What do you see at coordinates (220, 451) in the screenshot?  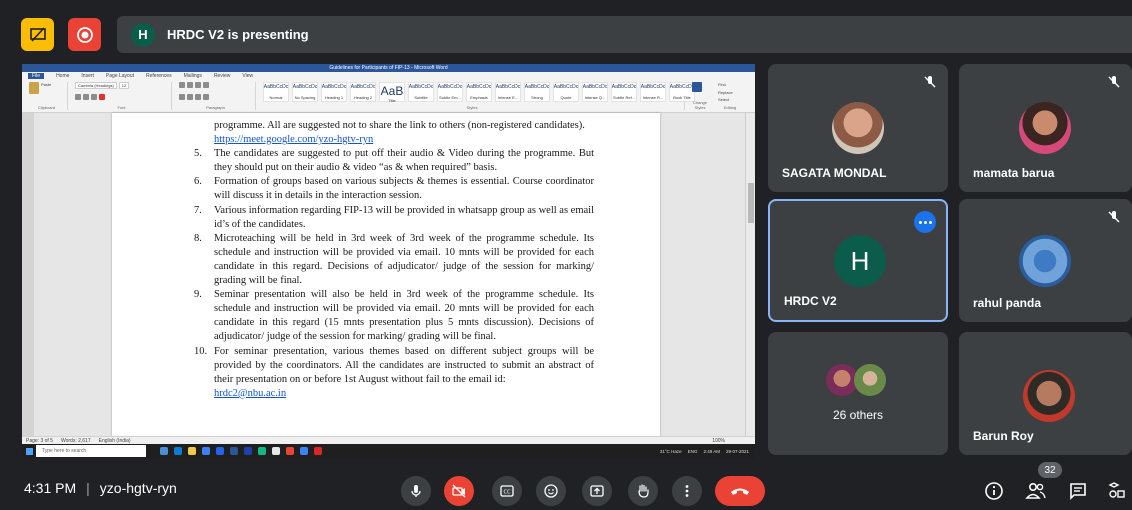 I see `mail-icon` at bounding box center [220, 451].